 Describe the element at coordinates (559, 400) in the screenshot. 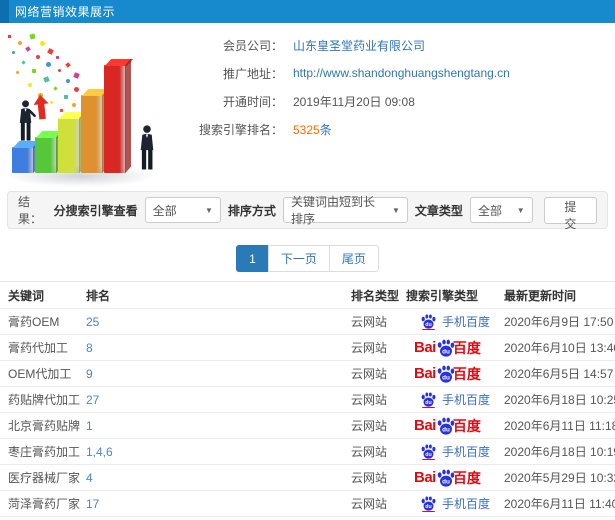

I see `updated-cell: 2020年6月18日 10:25` at that location.